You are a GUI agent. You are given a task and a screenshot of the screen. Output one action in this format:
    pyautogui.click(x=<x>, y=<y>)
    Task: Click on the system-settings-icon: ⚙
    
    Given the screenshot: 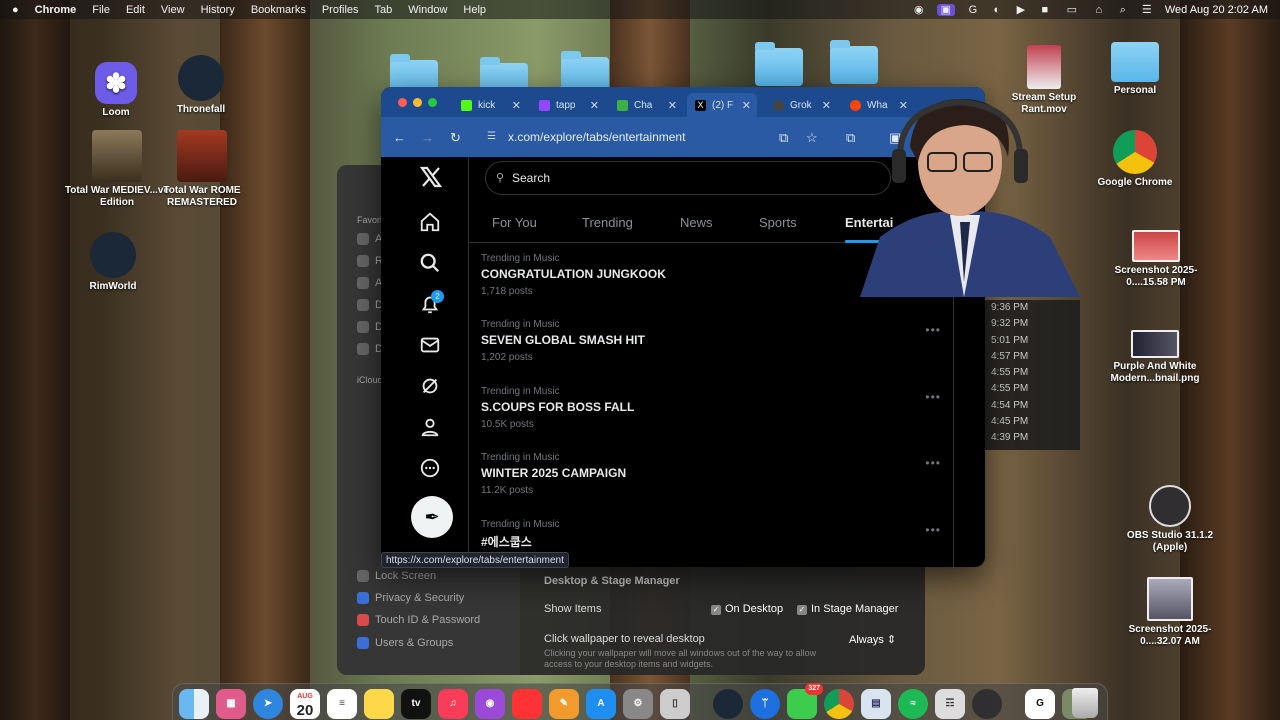 What is the action you would take?
    pyautogui.click(x=638, y=704)
    